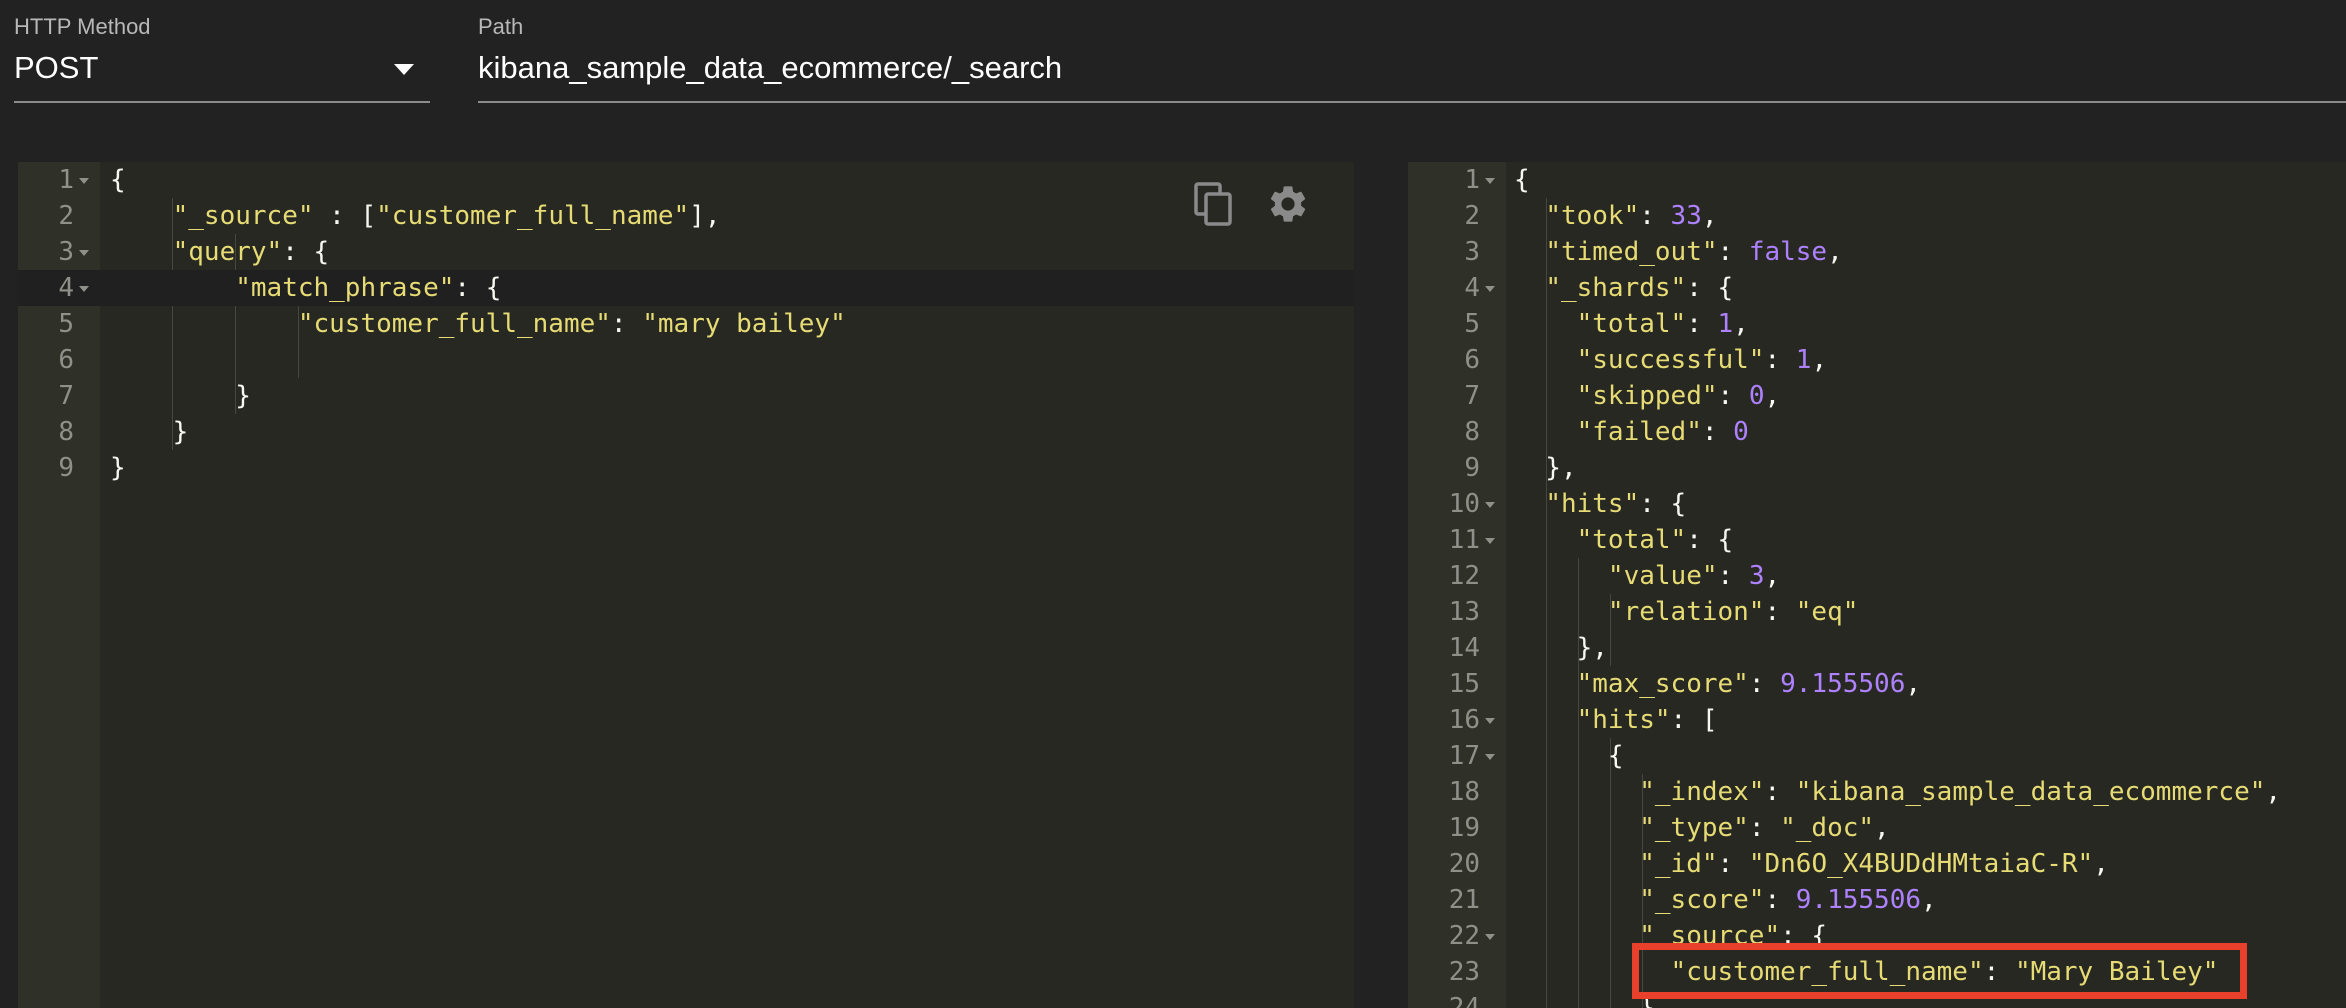 The image size is (2346, 1008). I want to click on code-line: 17 {, so click(1877, 756).